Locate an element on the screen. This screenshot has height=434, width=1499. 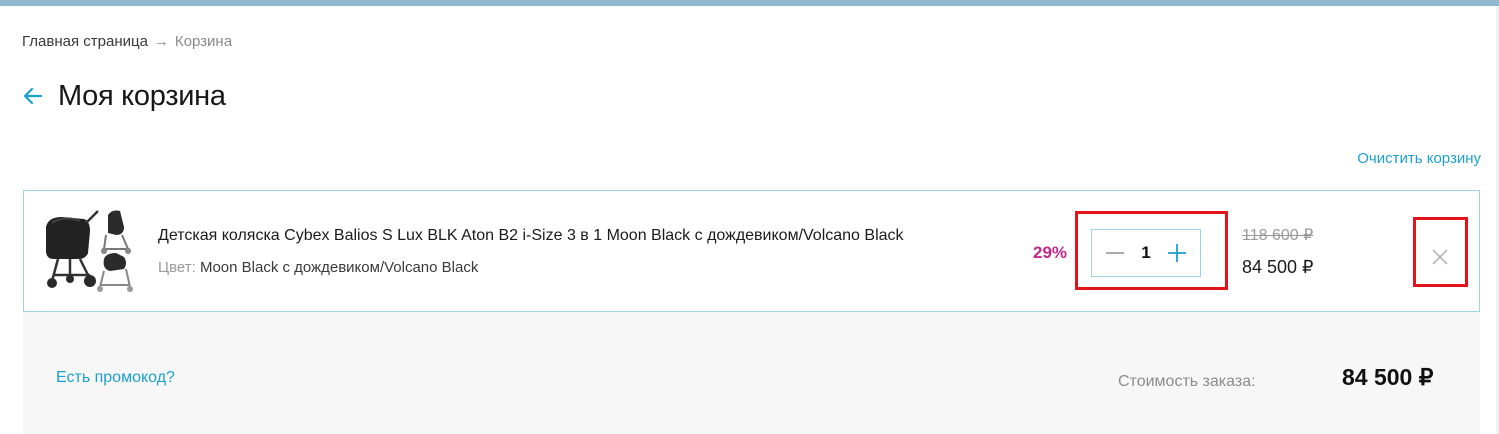
old-price: 118 600 ₽ is located at coordinates (1278, 235).